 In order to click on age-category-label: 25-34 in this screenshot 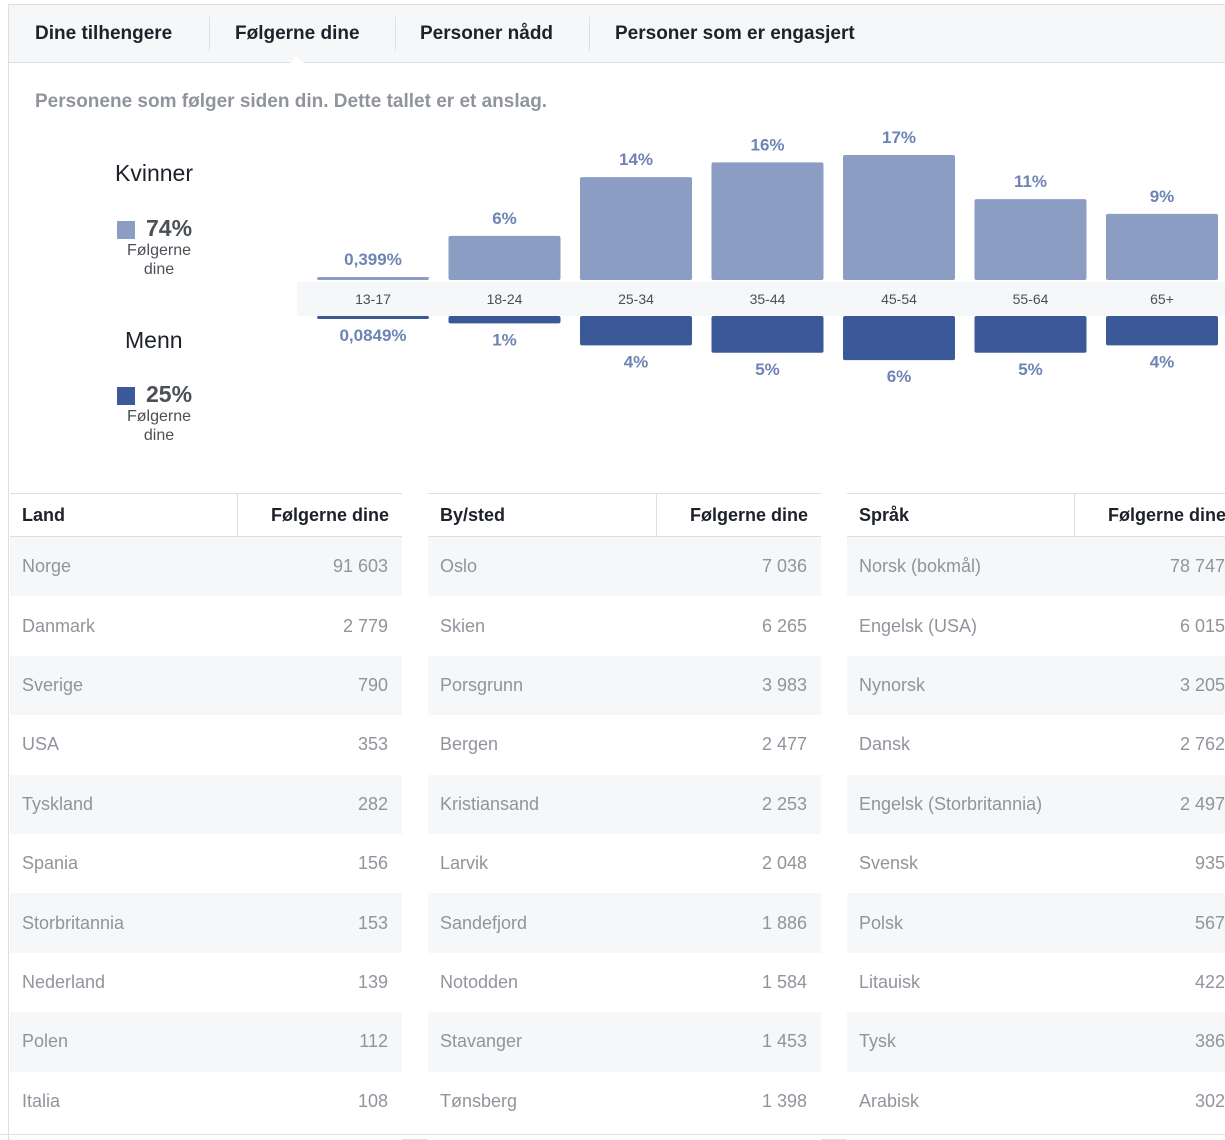, I will do `click(636, 299)`.